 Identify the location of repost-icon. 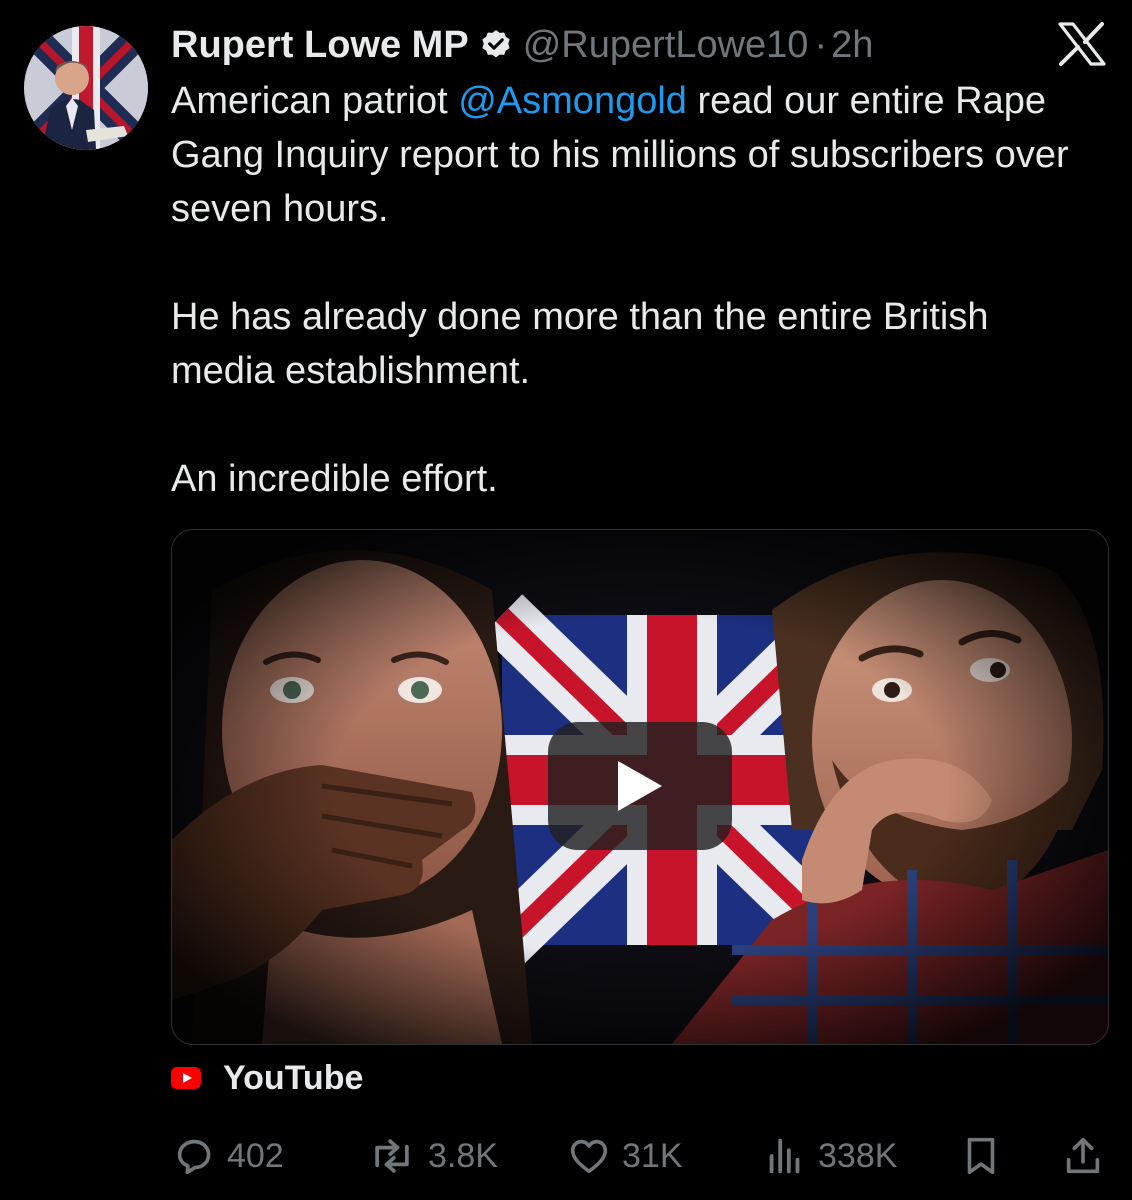
(392, 1156).